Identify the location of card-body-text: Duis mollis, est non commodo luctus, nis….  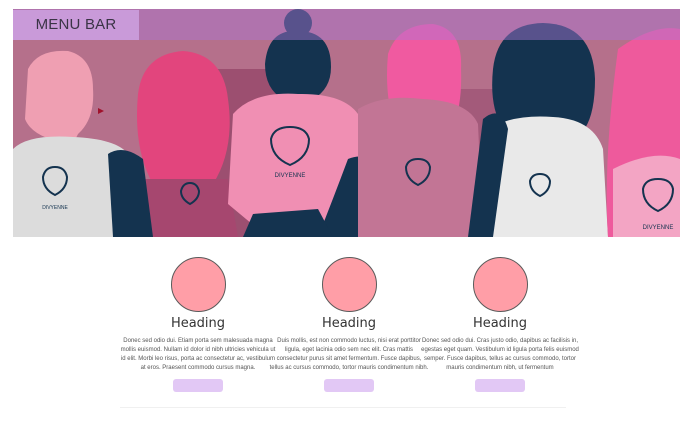
(349, 354).